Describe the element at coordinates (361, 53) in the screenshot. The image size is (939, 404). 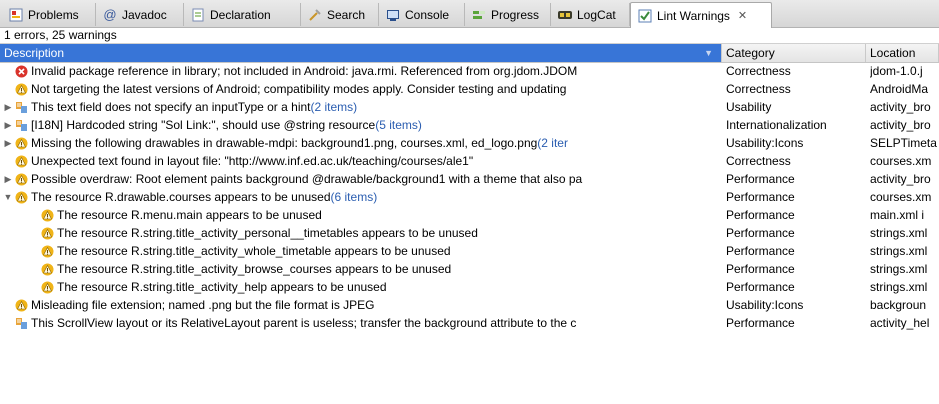
I see `column-header-description: Description ▼` at that location.